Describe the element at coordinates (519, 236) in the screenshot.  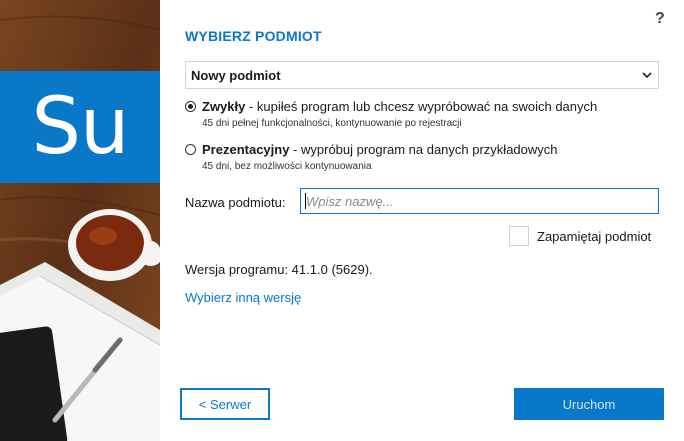
I see `remember-subject-checkbox` at that location.